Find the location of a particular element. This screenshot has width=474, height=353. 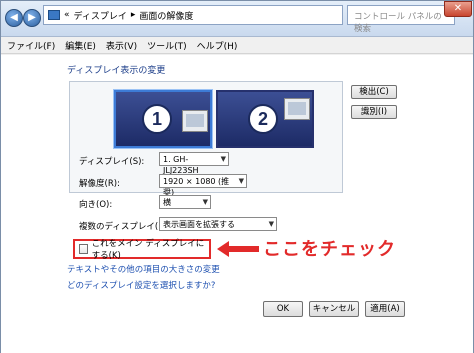

breadcrumb-resolution: 画面の解像度 is located at coordinates (166, 15).